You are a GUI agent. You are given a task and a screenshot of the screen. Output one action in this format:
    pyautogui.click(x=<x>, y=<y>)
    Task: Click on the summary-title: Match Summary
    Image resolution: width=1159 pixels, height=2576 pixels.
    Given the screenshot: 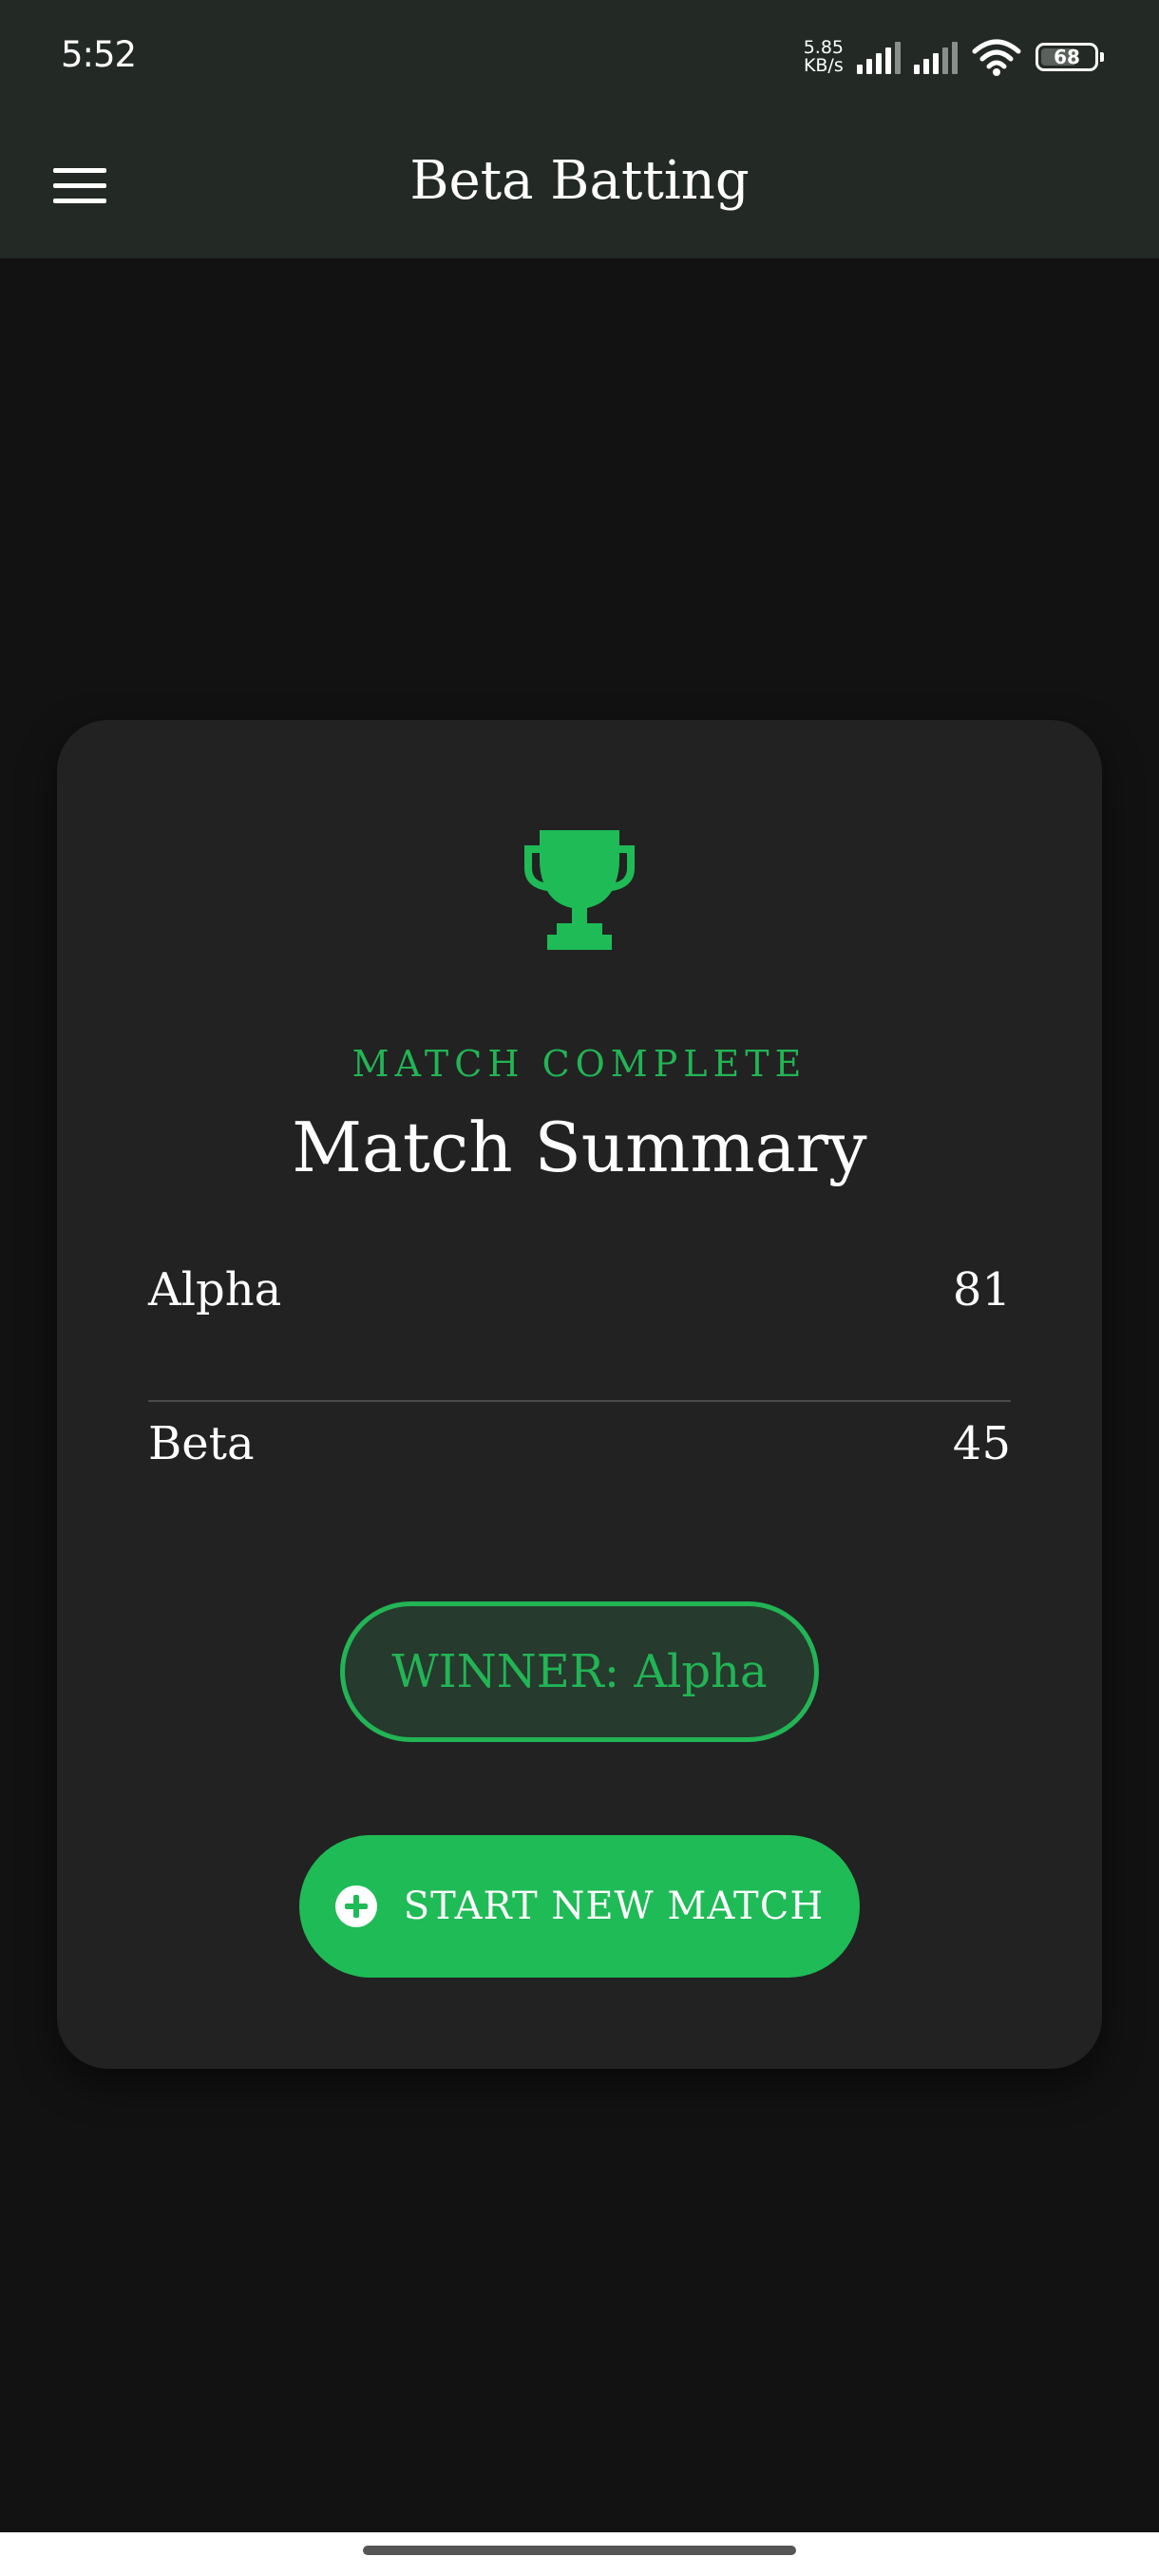 What is the action you would take?
    pyautogui.click(x=579, y=1147)
    